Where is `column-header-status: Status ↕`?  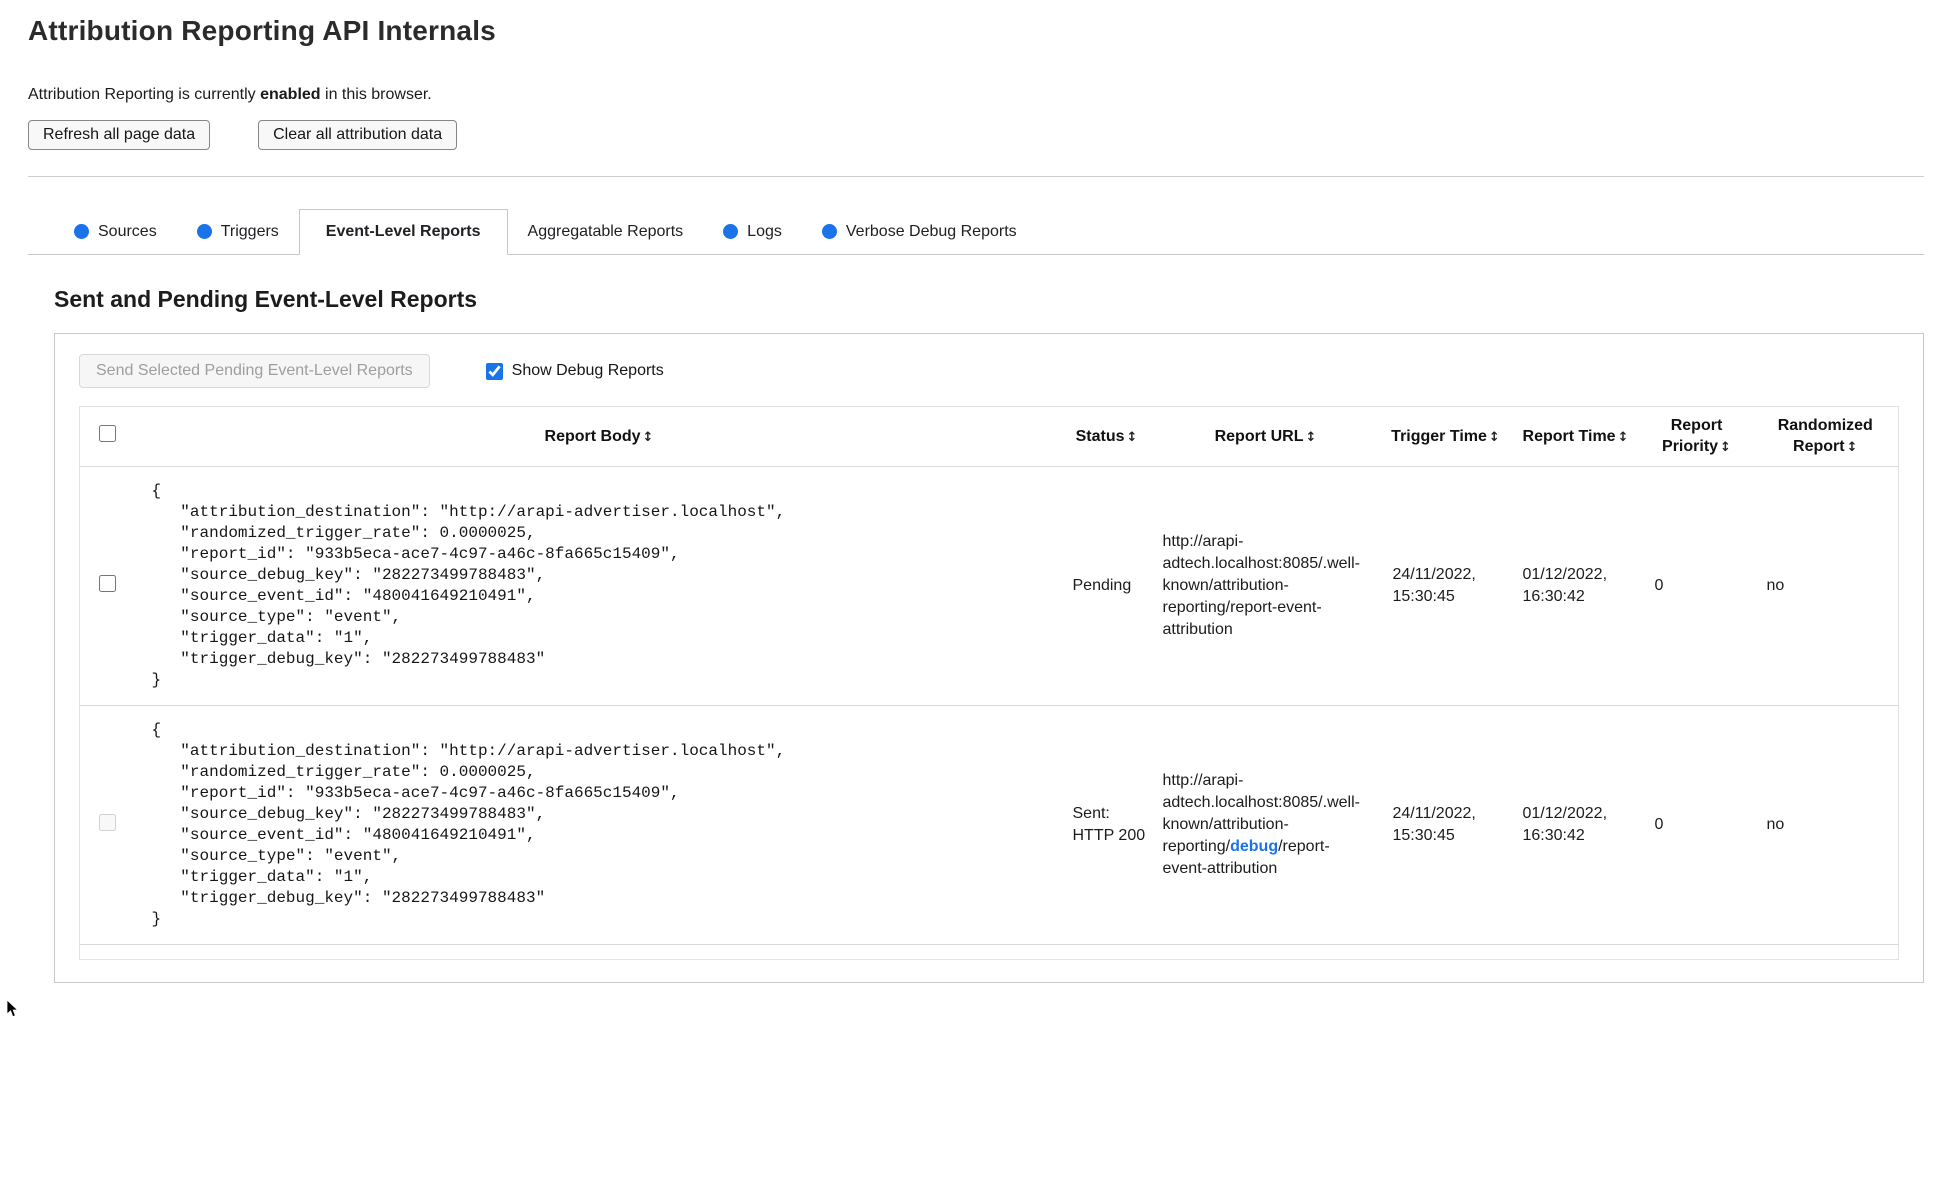 column-header-status: Status ↕ is located at coordinates (1107, 437).